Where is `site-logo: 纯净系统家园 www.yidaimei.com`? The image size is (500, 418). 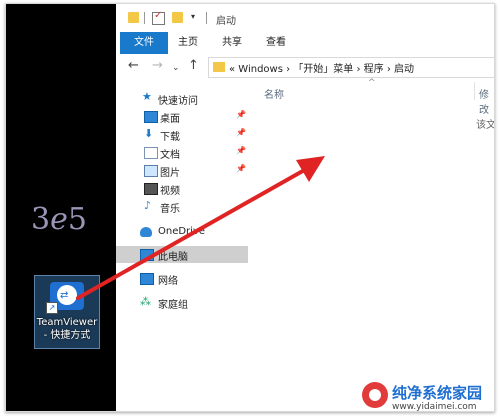
site-logo: 纯净系统家园 www.yidaimei.com is located at coordinates (429, 398).